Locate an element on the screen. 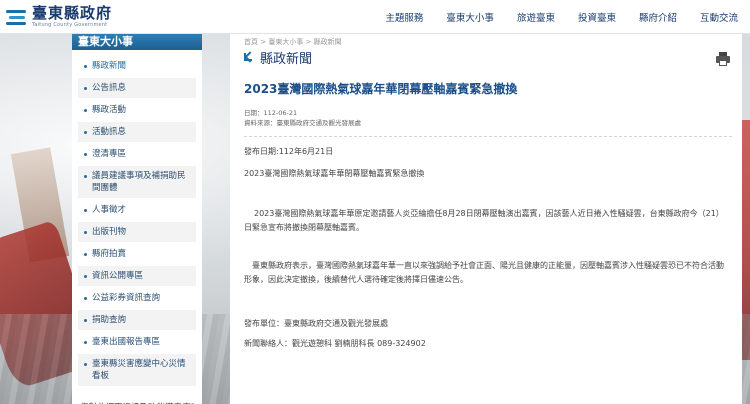 The image size is (750, 404). sidebar-item-label: 資訊公開專區 is located at coordinates (118, 276).